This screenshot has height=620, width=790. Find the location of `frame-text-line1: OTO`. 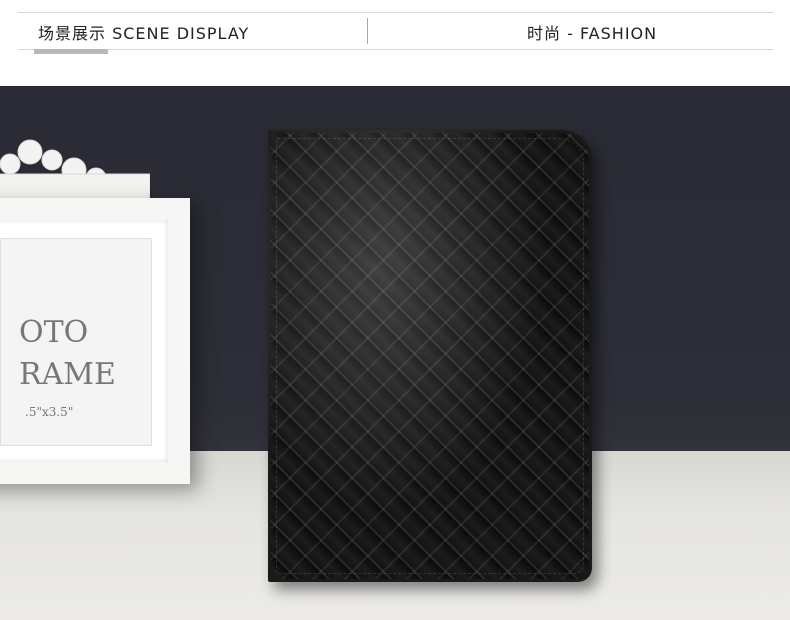

frame-text-line1: OTO is located at coordinates (54, 332).